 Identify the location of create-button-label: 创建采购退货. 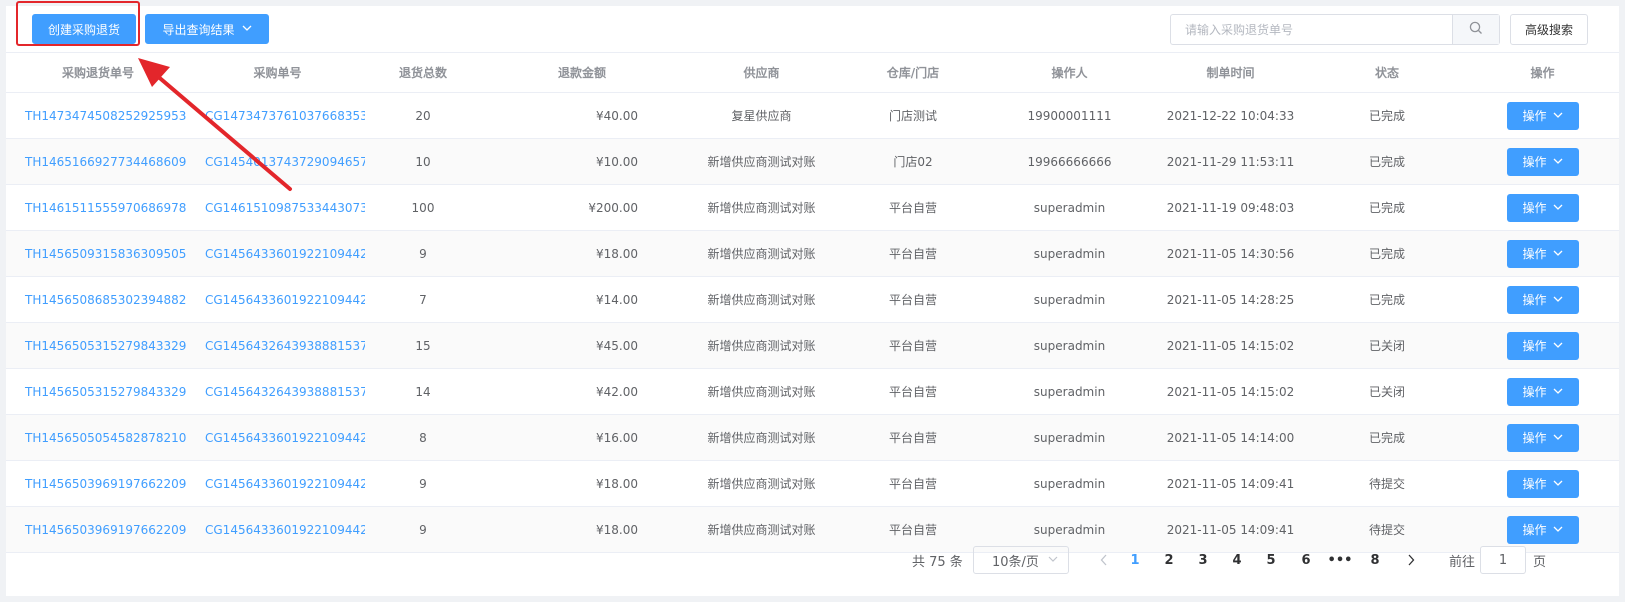
(83, 29).